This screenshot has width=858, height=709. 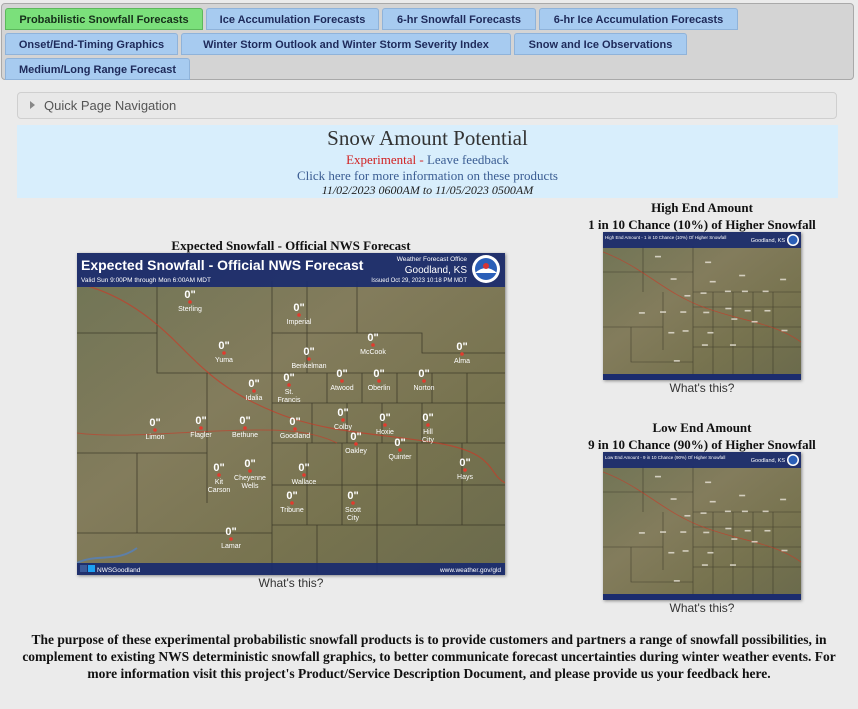 I want to click on city-name: Wells, so click(x=250, y=486).